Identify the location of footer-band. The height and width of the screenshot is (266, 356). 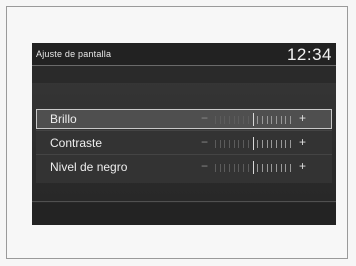
(184, 214).